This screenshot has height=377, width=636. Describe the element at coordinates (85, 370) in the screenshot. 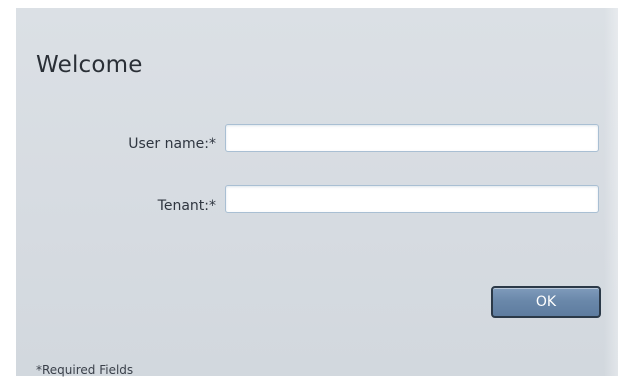

I see `required-fields-note: *Required Fields` at that location.